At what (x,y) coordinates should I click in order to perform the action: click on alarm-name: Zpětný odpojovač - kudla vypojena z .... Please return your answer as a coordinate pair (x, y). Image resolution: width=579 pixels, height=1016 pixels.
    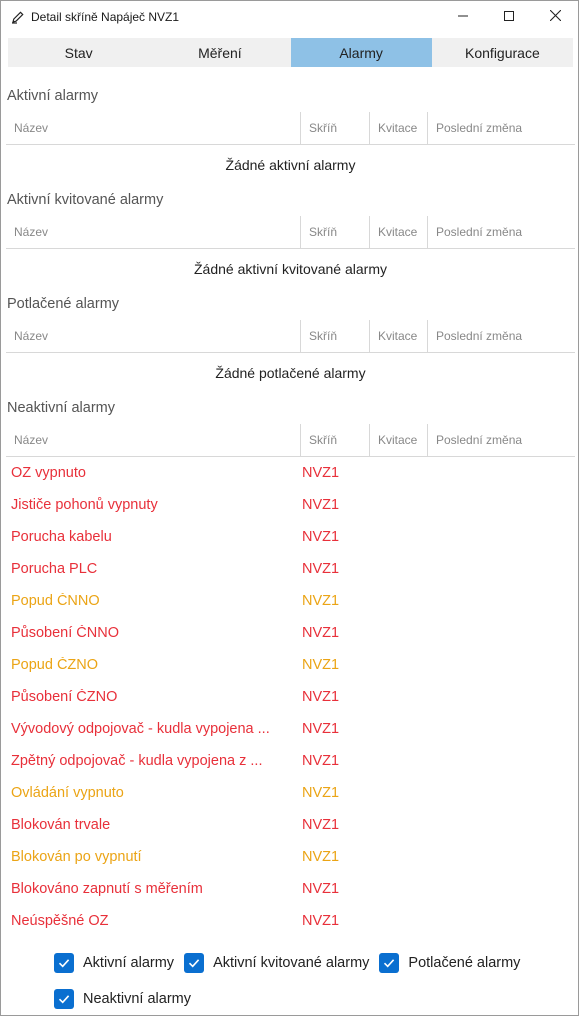
    Looking at the image, I should click on (137, 761).